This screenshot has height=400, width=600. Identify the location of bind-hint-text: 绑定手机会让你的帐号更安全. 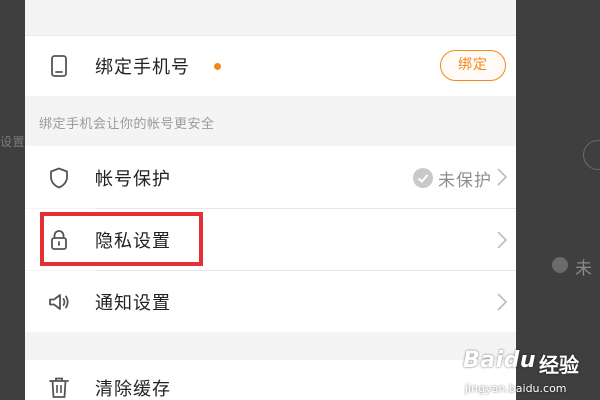
(127, 124).